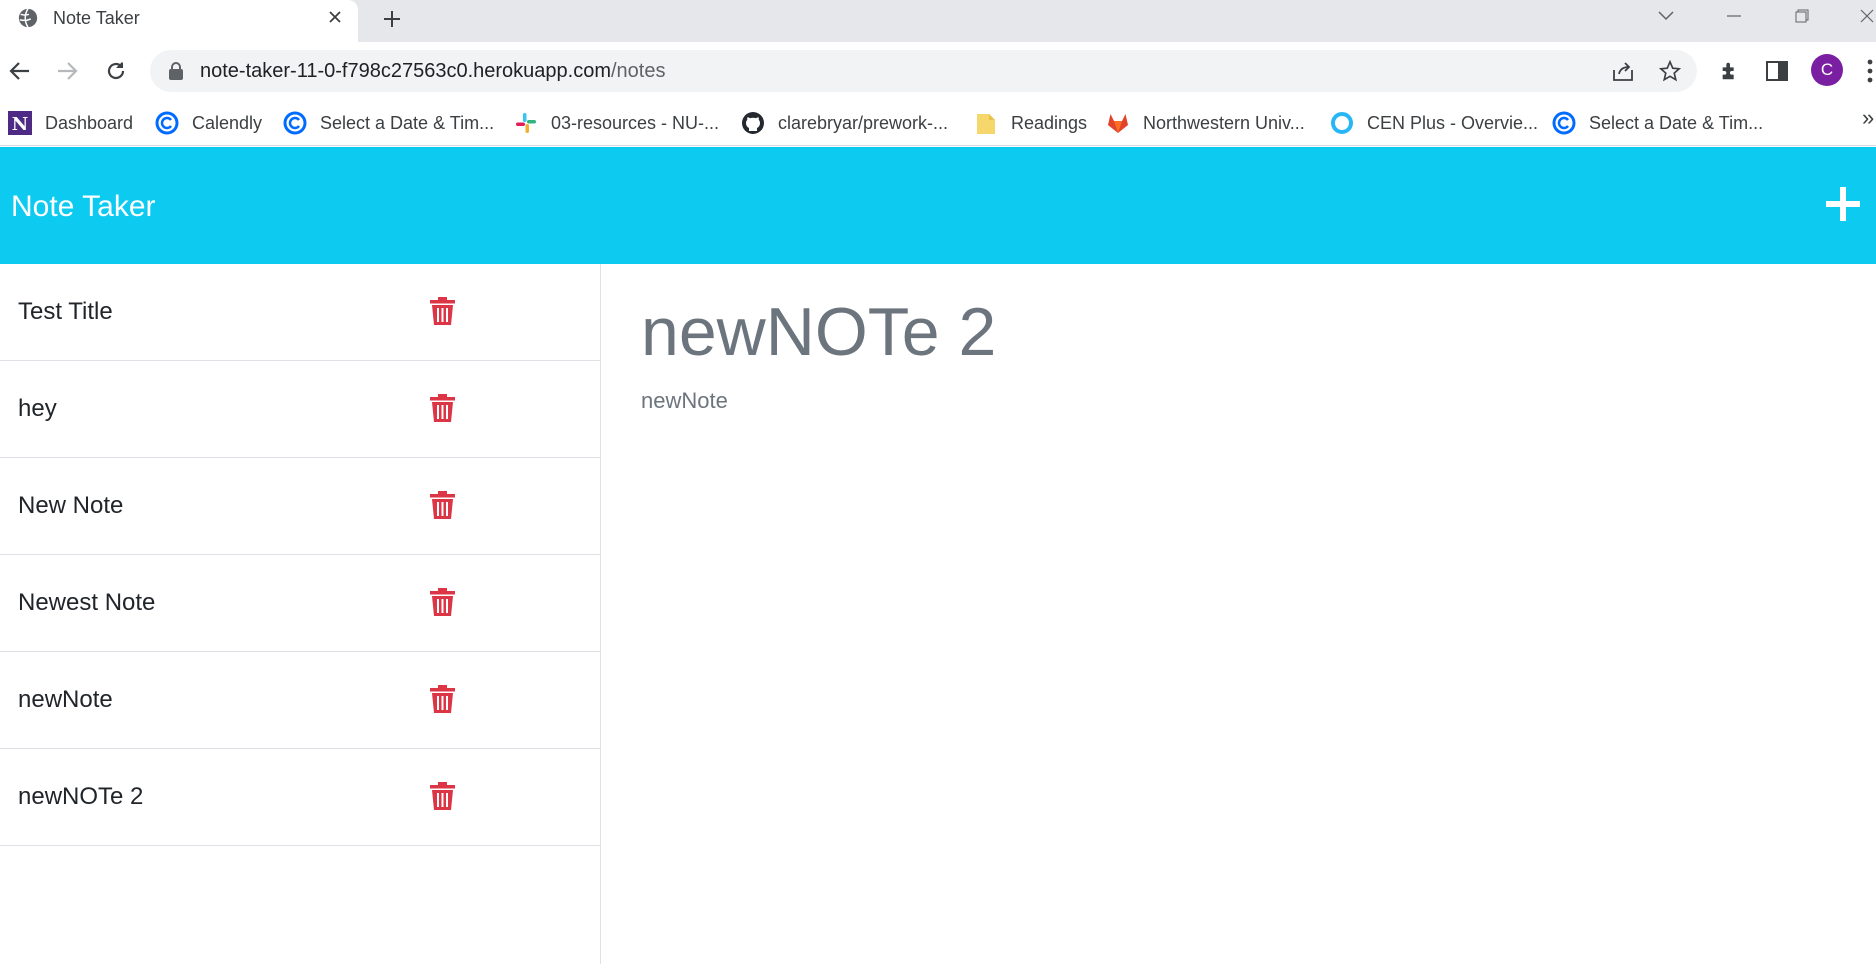 The width and height of the screenshot is (1876, 964). What do you see at coordinates (71, 505) in the screenshot?
I see `note-title: New Note` at bounding box center [71, 505].